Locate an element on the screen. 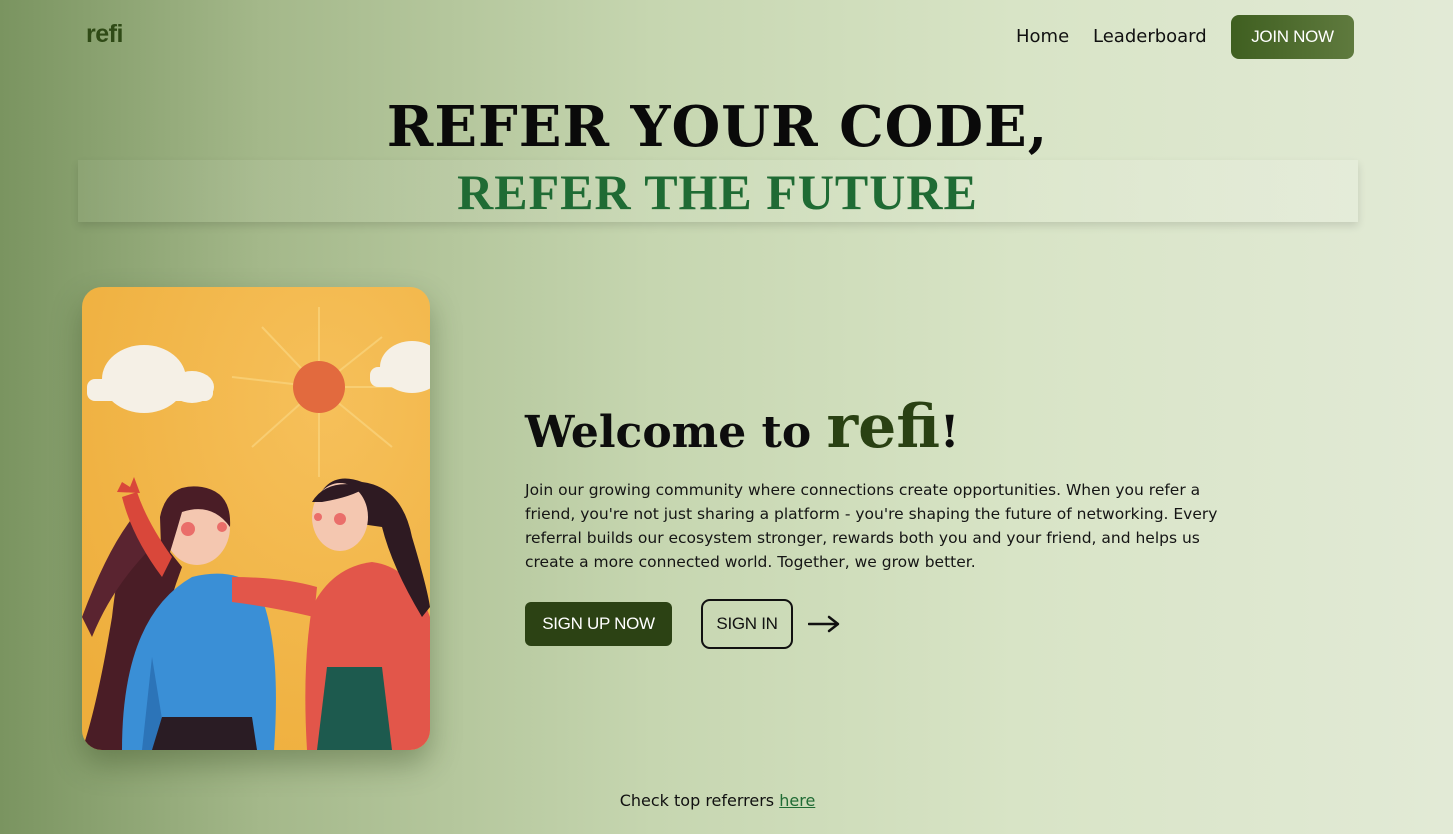 Image resolution: width=1453 pixels, height=834 pixels. welcome-brand: refi is located at coordinates (883, 427).